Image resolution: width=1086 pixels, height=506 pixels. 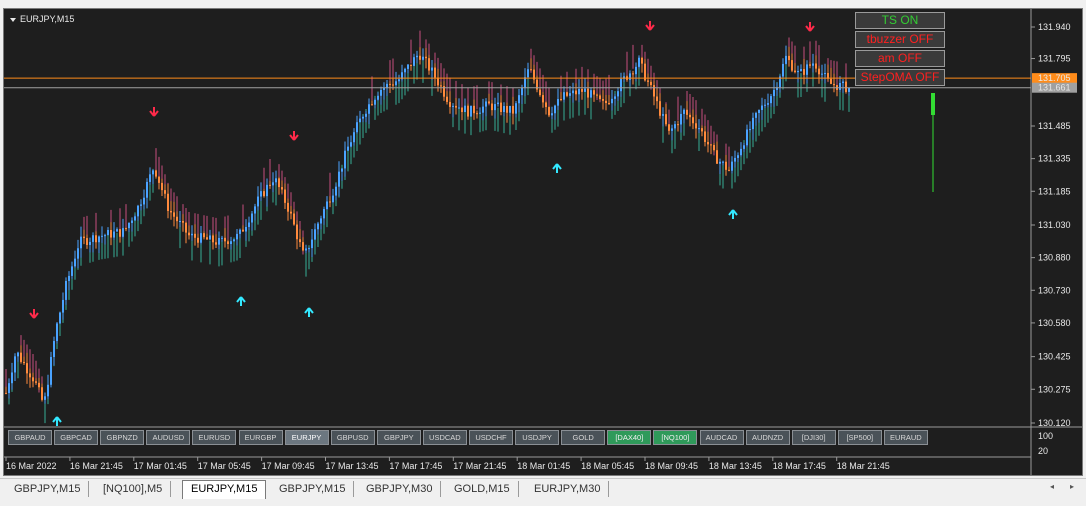 What do you see at coordinates (537, 437) in the screenshot?
I see `symbol-button-usdjpy: USDJPY` at bounding box center [537, 437].